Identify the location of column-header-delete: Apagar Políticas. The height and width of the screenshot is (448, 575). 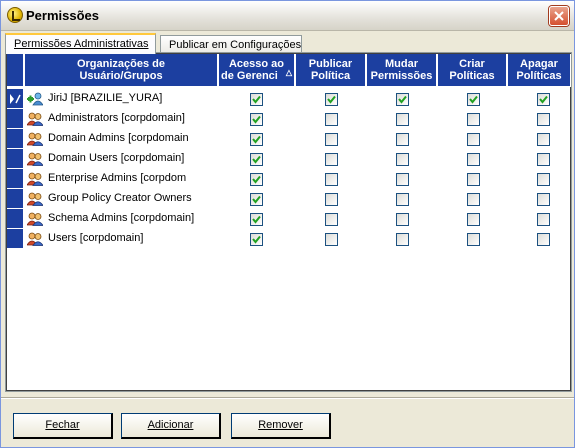
(539, 70).